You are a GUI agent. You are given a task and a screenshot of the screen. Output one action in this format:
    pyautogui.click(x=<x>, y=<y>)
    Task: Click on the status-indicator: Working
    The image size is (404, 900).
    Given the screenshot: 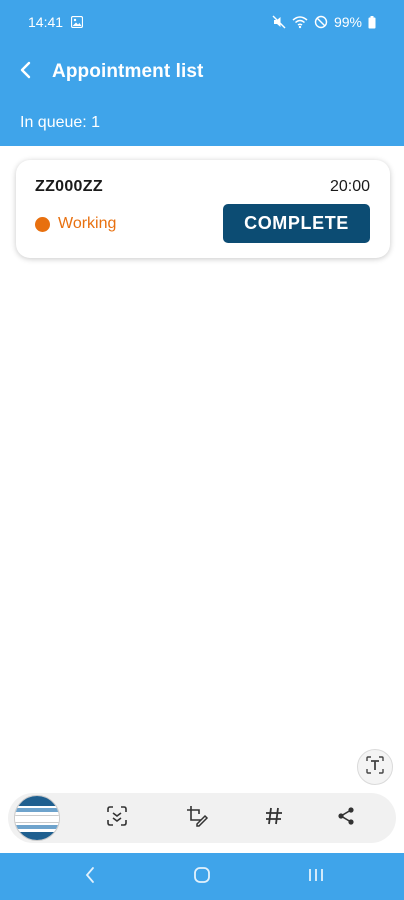 What is the action you would take?
    pyautogui.click(x=75, y=224)
    